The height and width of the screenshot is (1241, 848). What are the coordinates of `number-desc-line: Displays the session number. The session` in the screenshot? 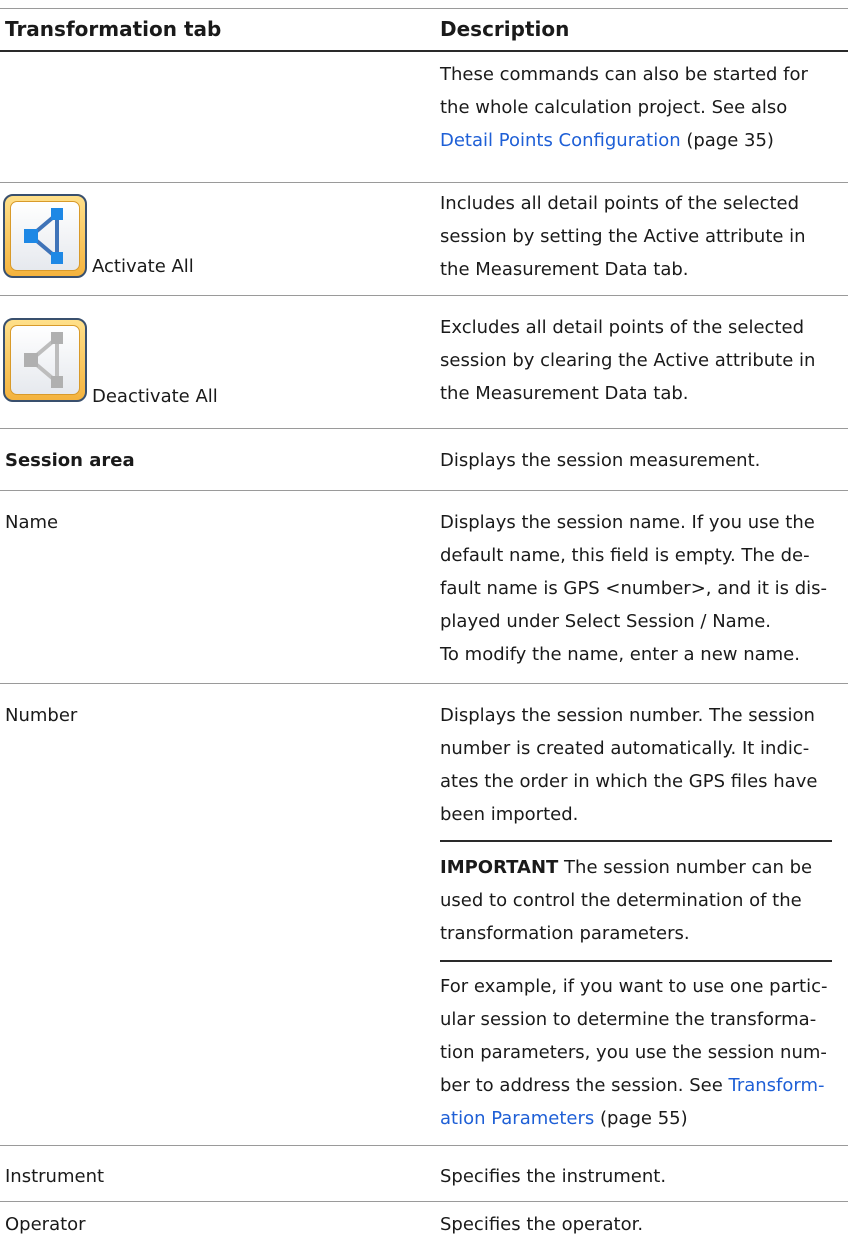 It's located at (627, 715).